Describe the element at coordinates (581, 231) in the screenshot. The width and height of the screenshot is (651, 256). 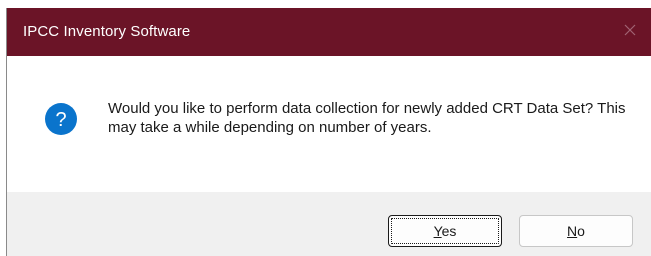
I see `no-label-rest: o` at that location.